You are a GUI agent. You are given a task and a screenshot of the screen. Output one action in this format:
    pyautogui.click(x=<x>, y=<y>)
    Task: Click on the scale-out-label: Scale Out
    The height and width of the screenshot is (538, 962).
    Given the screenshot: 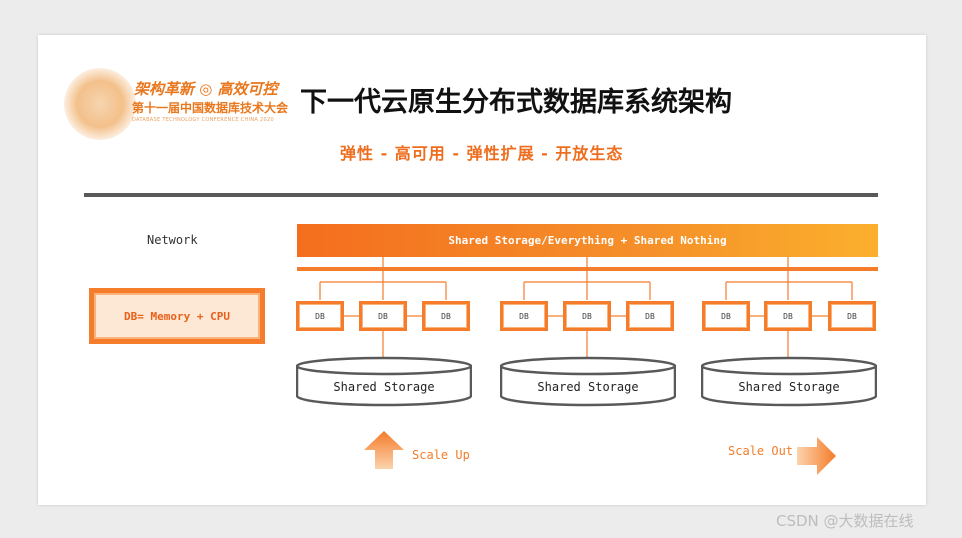 What is the action you would take?
    pyautogui.click(x=761, y=451)
    